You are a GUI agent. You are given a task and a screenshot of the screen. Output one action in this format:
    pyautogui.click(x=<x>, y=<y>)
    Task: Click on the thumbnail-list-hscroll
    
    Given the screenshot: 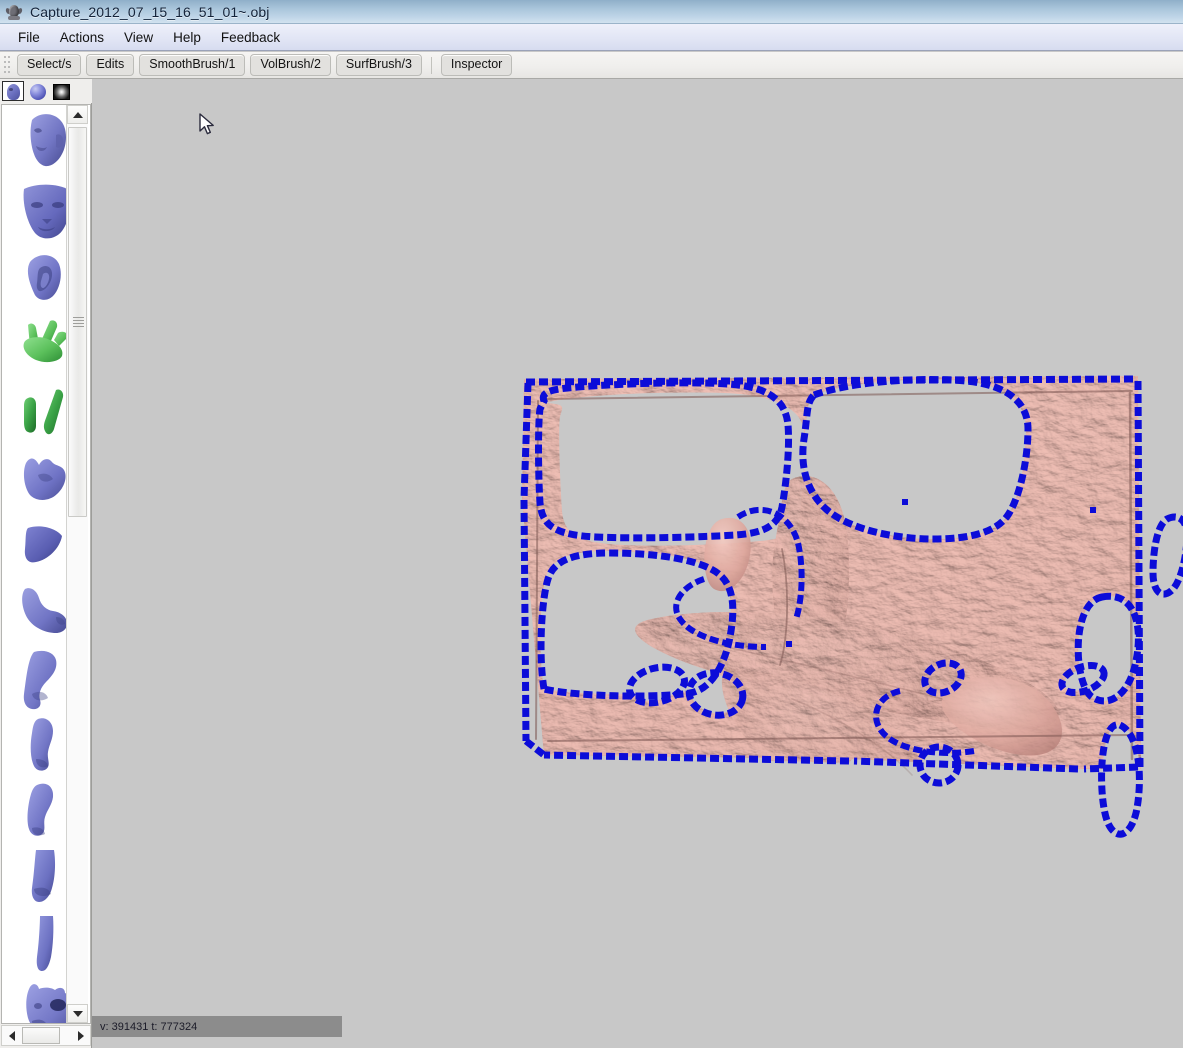 What is the action you would take?
    pyautogui.click(x=46, y=1035)
    